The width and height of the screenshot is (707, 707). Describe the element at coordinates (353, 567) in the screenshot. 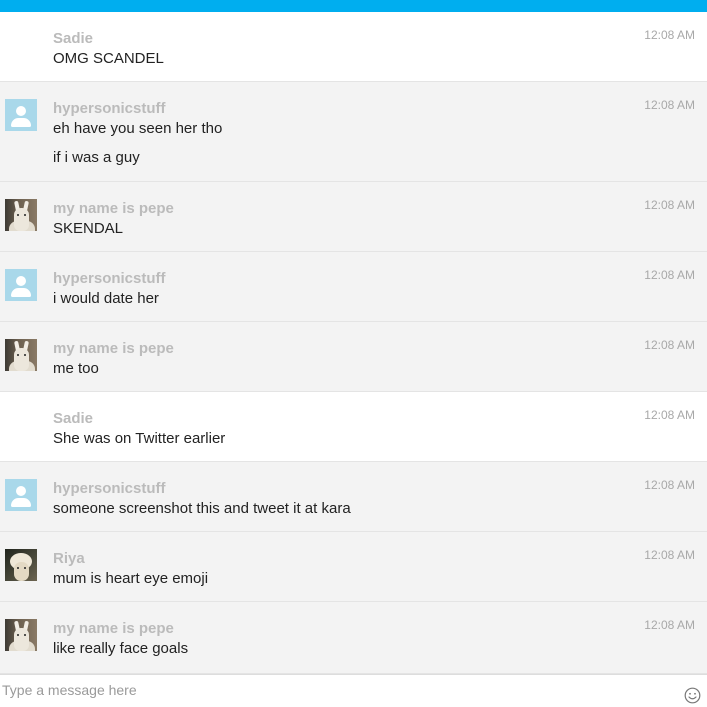

I see `message-item: Riya 12:08 AM mum is heart eye emoji` at that location.